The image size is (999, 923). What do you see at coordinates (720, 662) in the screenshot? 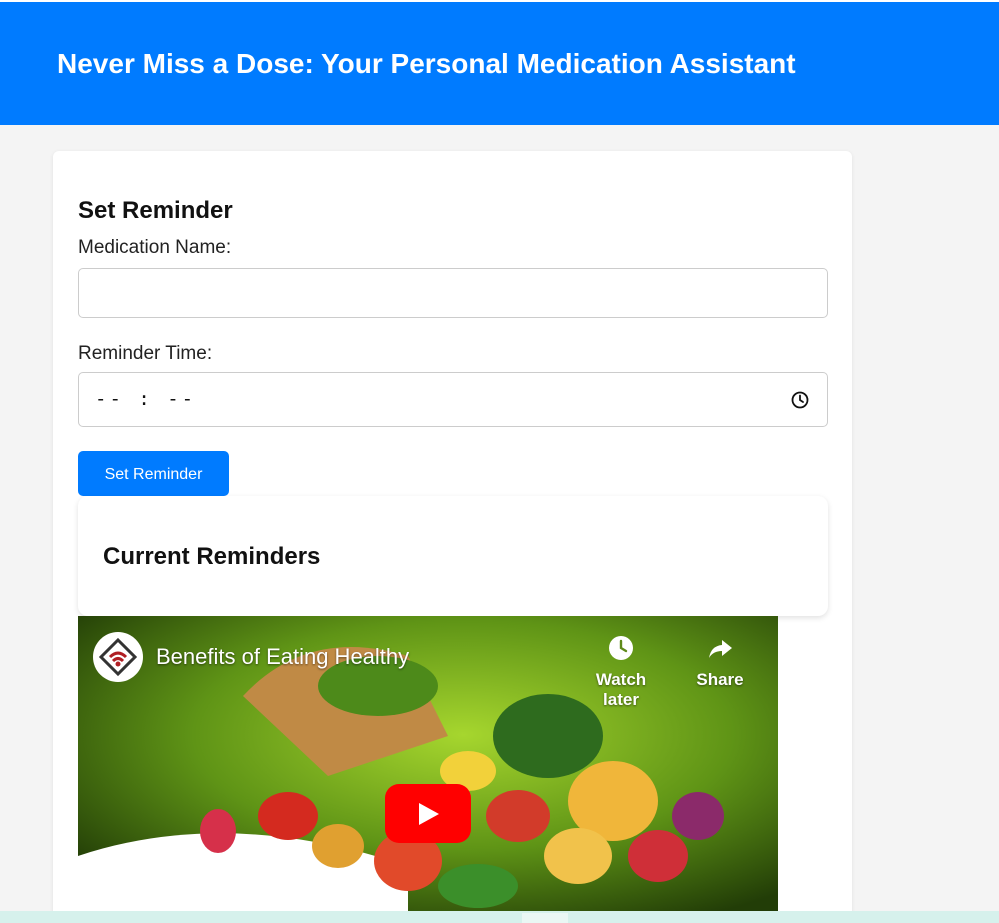
I see `share-button: Share` at bounding box center [720, 662].